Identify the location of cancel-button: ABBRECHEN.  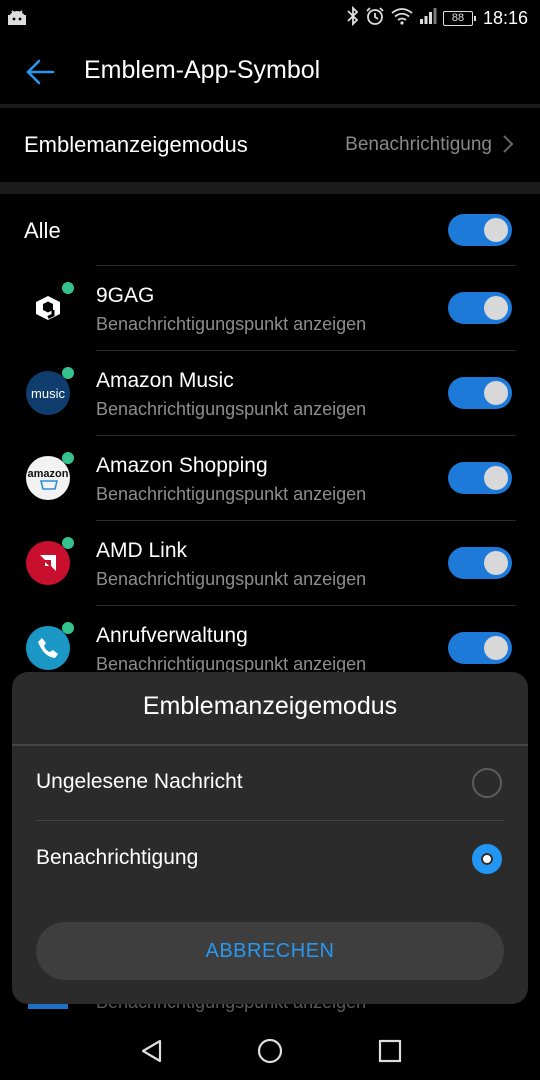
(270, 951).